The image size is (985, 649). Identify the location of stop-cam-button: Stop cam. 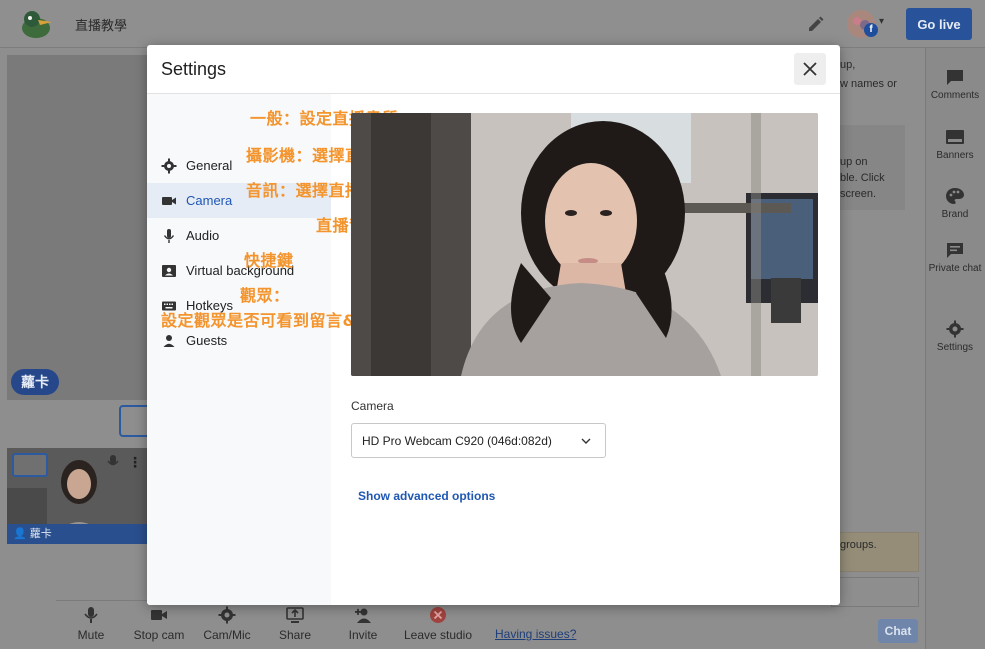
(159, 624).